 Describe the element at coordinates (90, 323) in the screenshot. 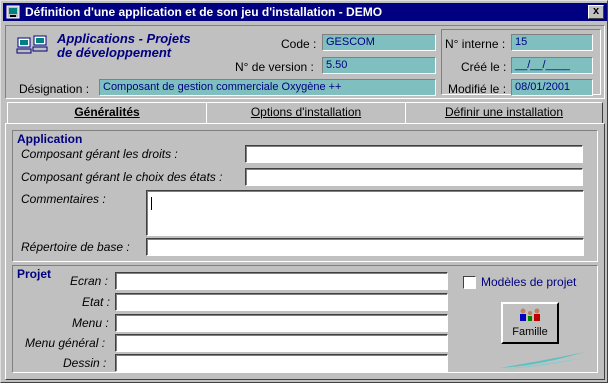

I see `menu-label: Menu :` at that location.